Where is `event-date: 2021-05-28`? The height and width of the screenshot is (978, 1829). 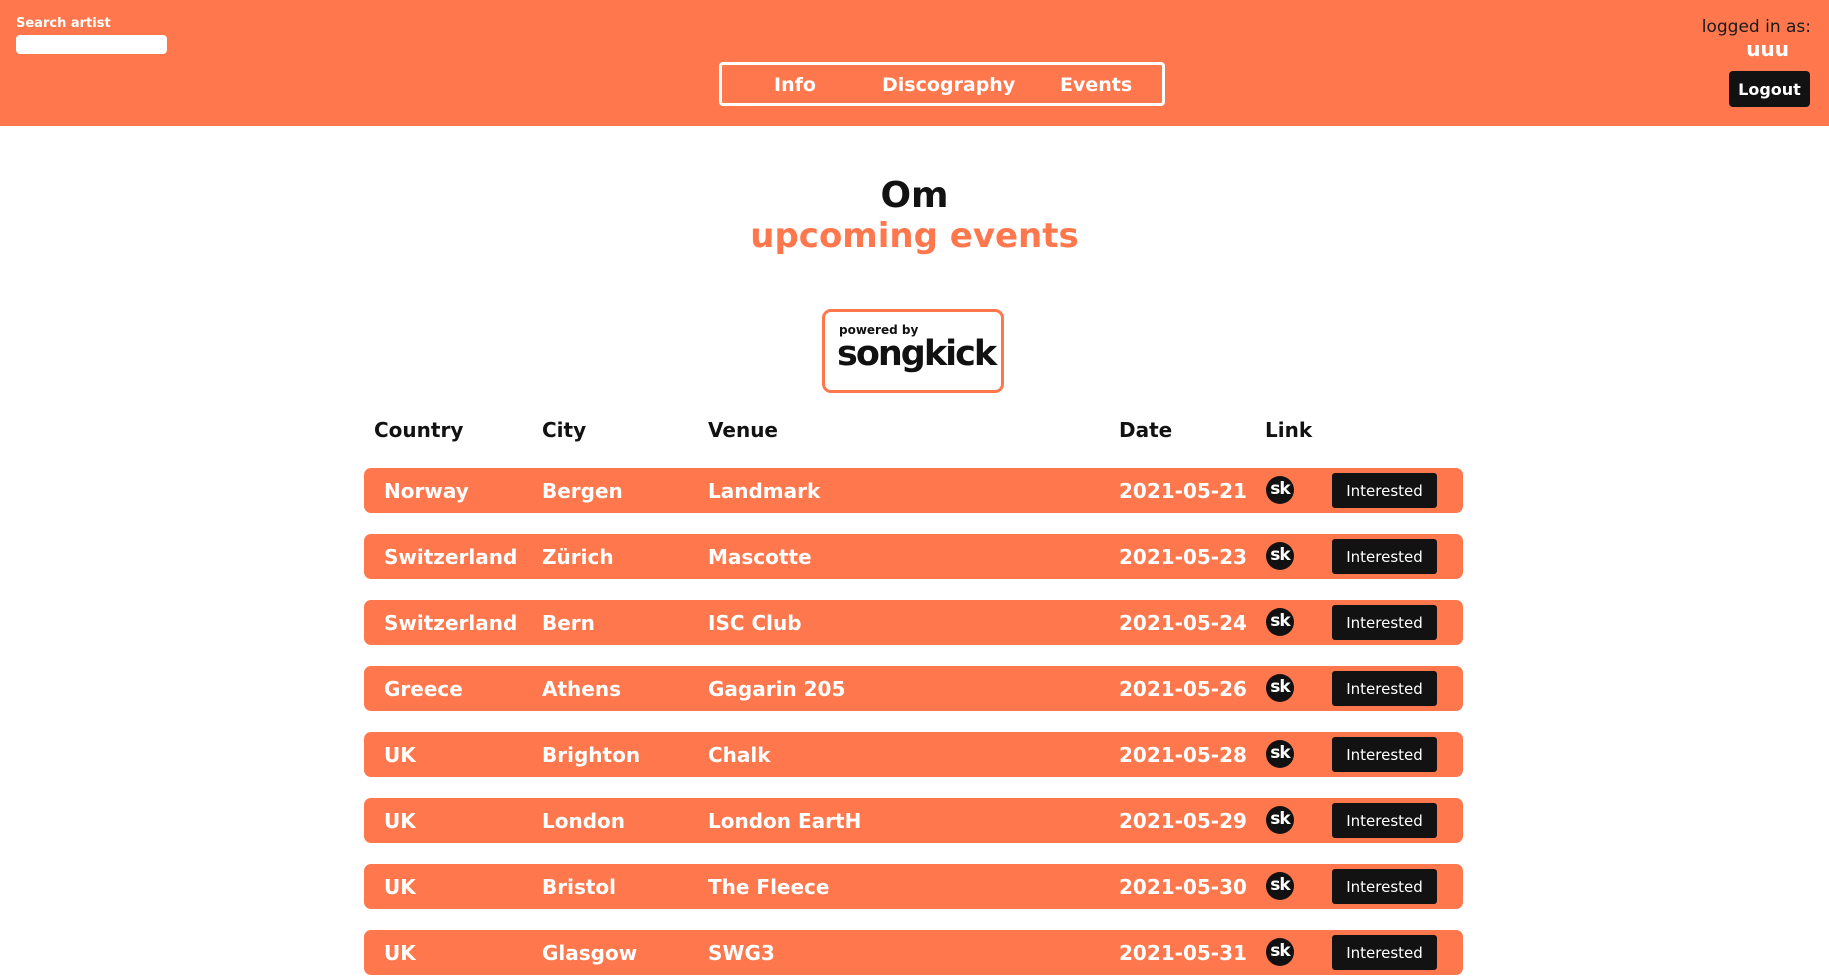
event-date: 2021-05-28 is located at coordinates (1183, 755).